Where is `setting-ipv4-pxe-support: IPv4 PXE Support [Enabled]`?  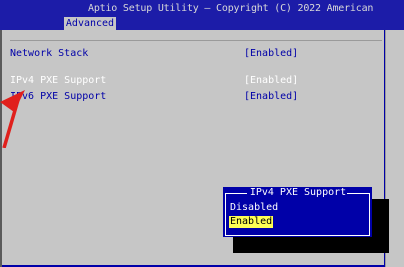 setting-ipv4-pxe-support: IPv4 PXE Support [Enabled] is located at coordinates (191, 81).